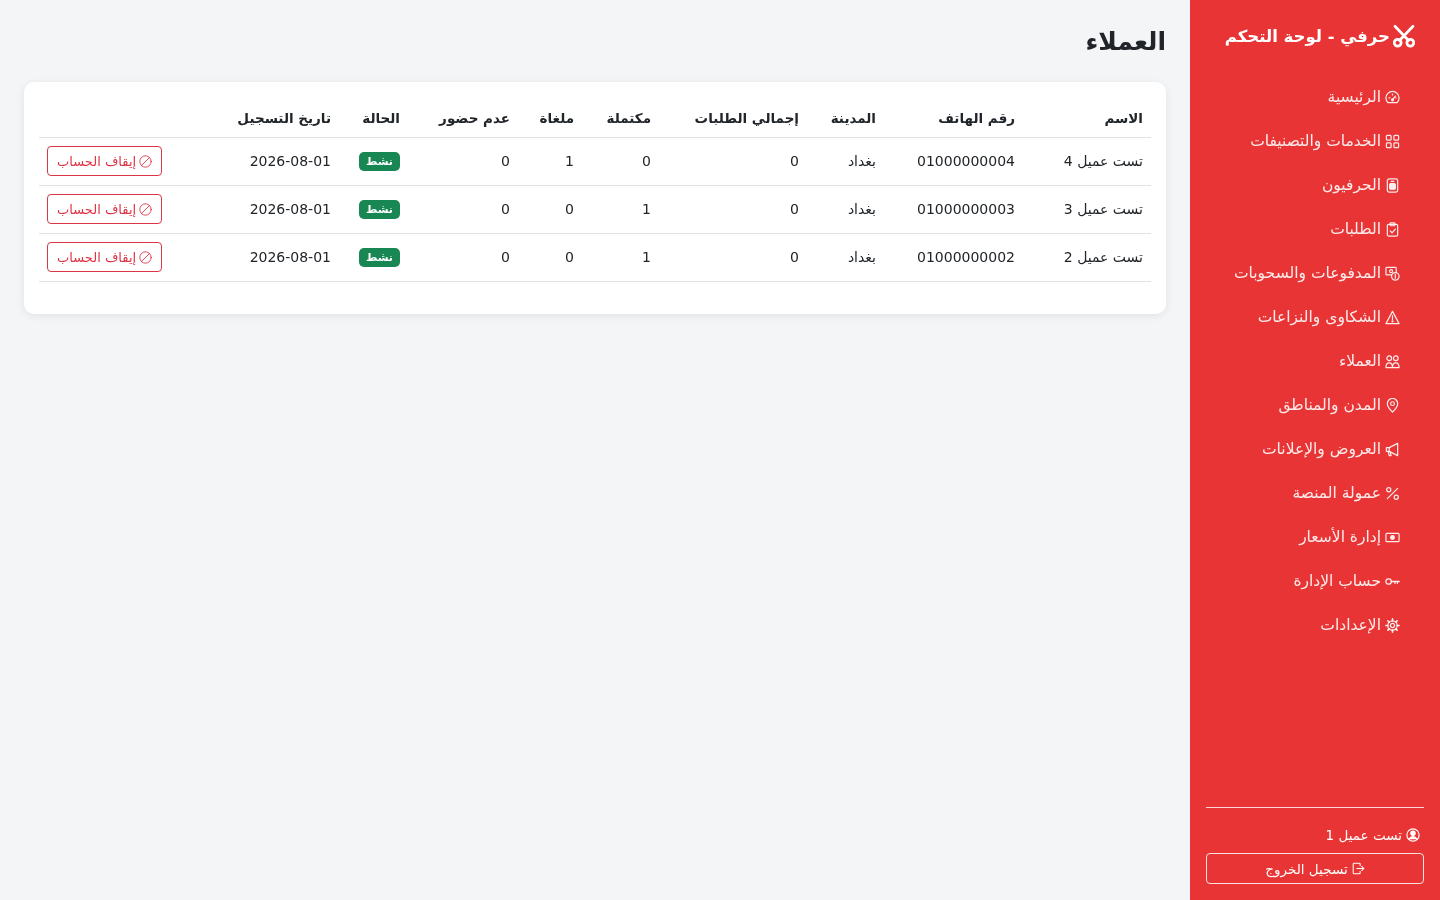 This screenshot has height=900, width=1440. Describe the element at coordinates (1087, 118) in the screenshot. I see `column-header: الاسم` at that location.